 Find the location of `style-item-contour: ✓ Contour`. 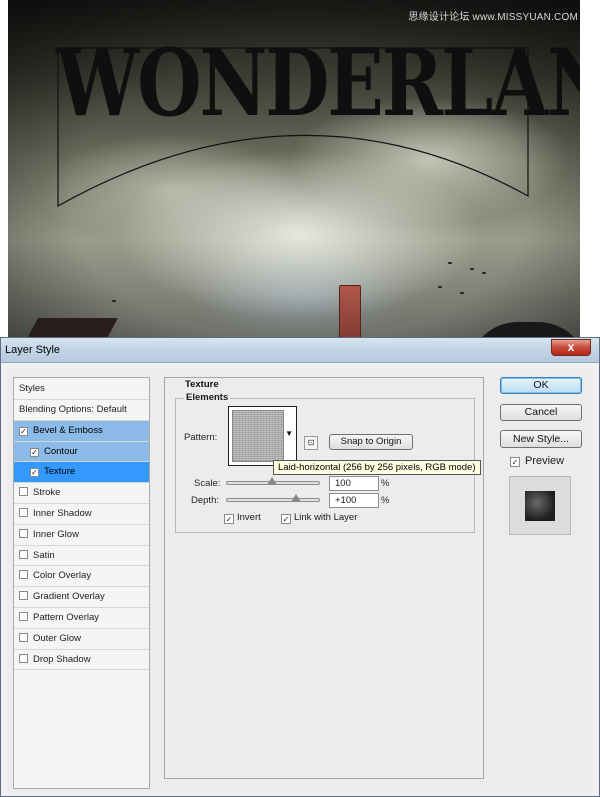

style-item-contour: ✓ Contour is located at coordinates (81, 452).